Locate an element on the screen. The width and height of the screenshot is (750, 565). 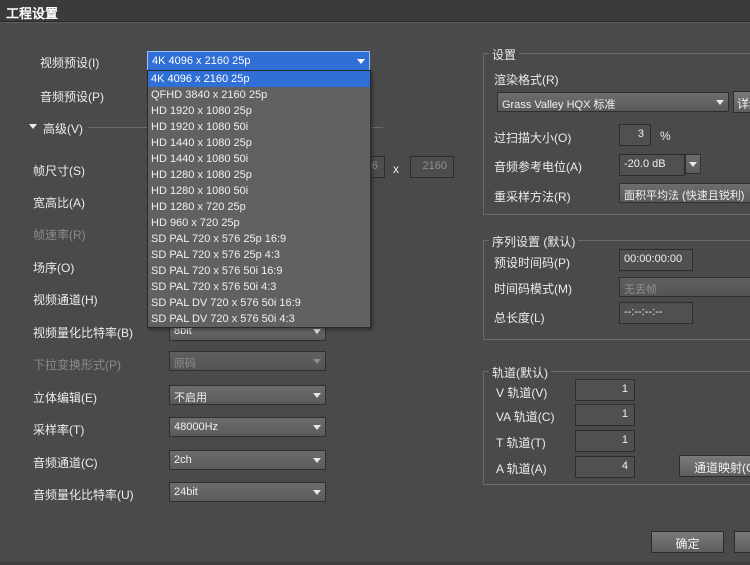
render-format-combo: Grass Valley HQX 标准 is located at coordinates (613, 102).